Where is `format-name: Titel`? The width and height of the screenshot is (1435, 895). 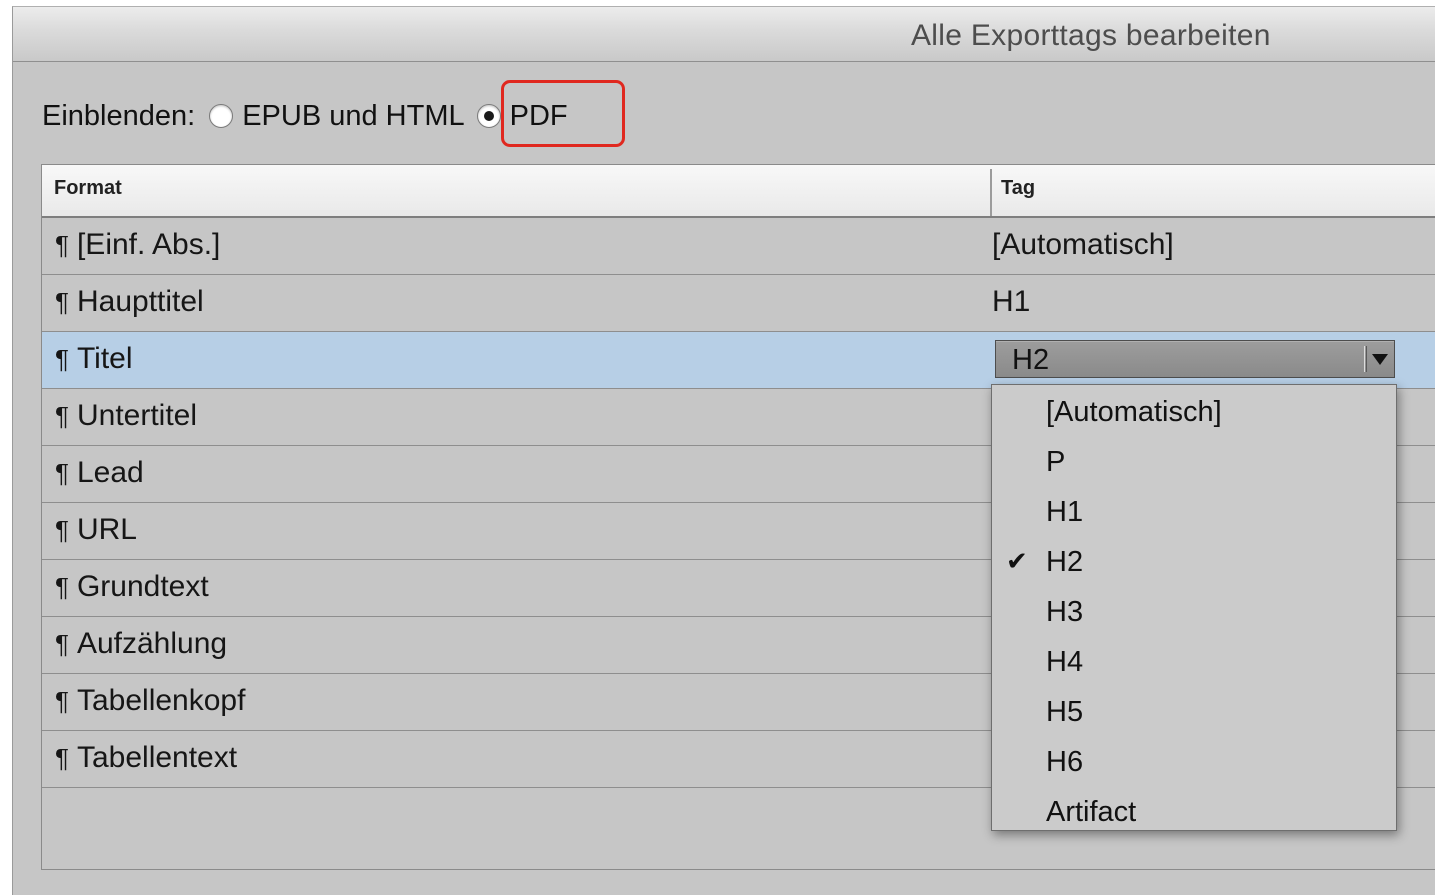
format-name: Titel is located at coordinates (104, 358).